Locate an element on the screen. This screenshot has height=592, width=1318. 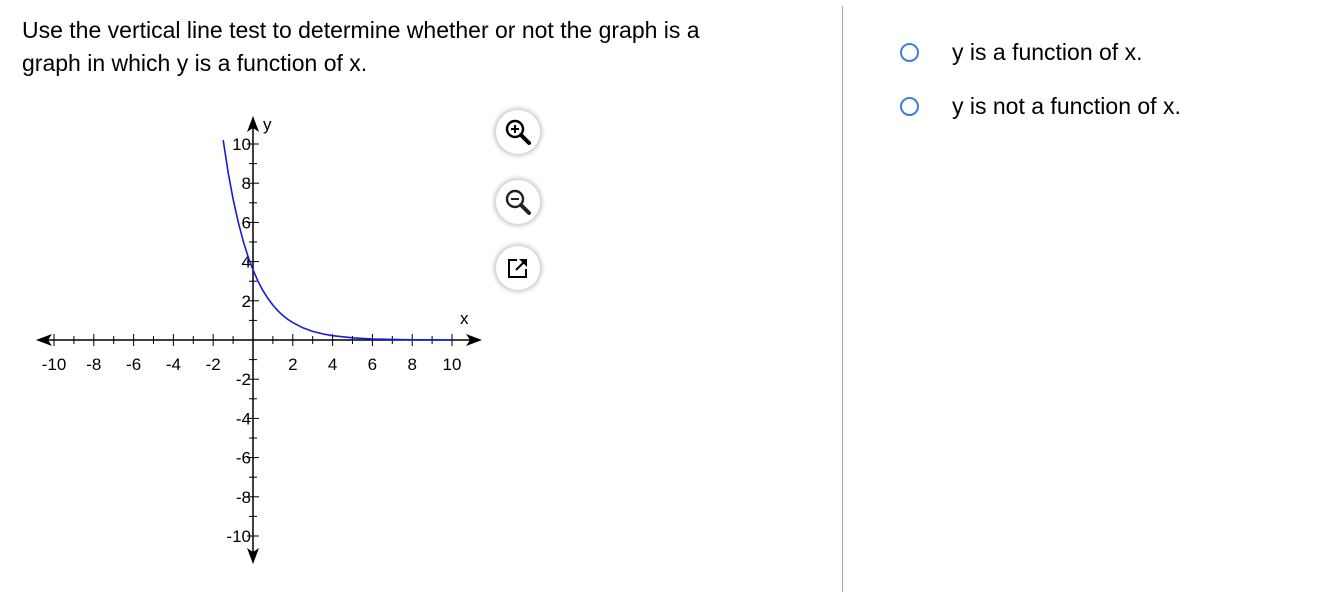
y-tick-label: 8 is located at coordinates (246, 183).